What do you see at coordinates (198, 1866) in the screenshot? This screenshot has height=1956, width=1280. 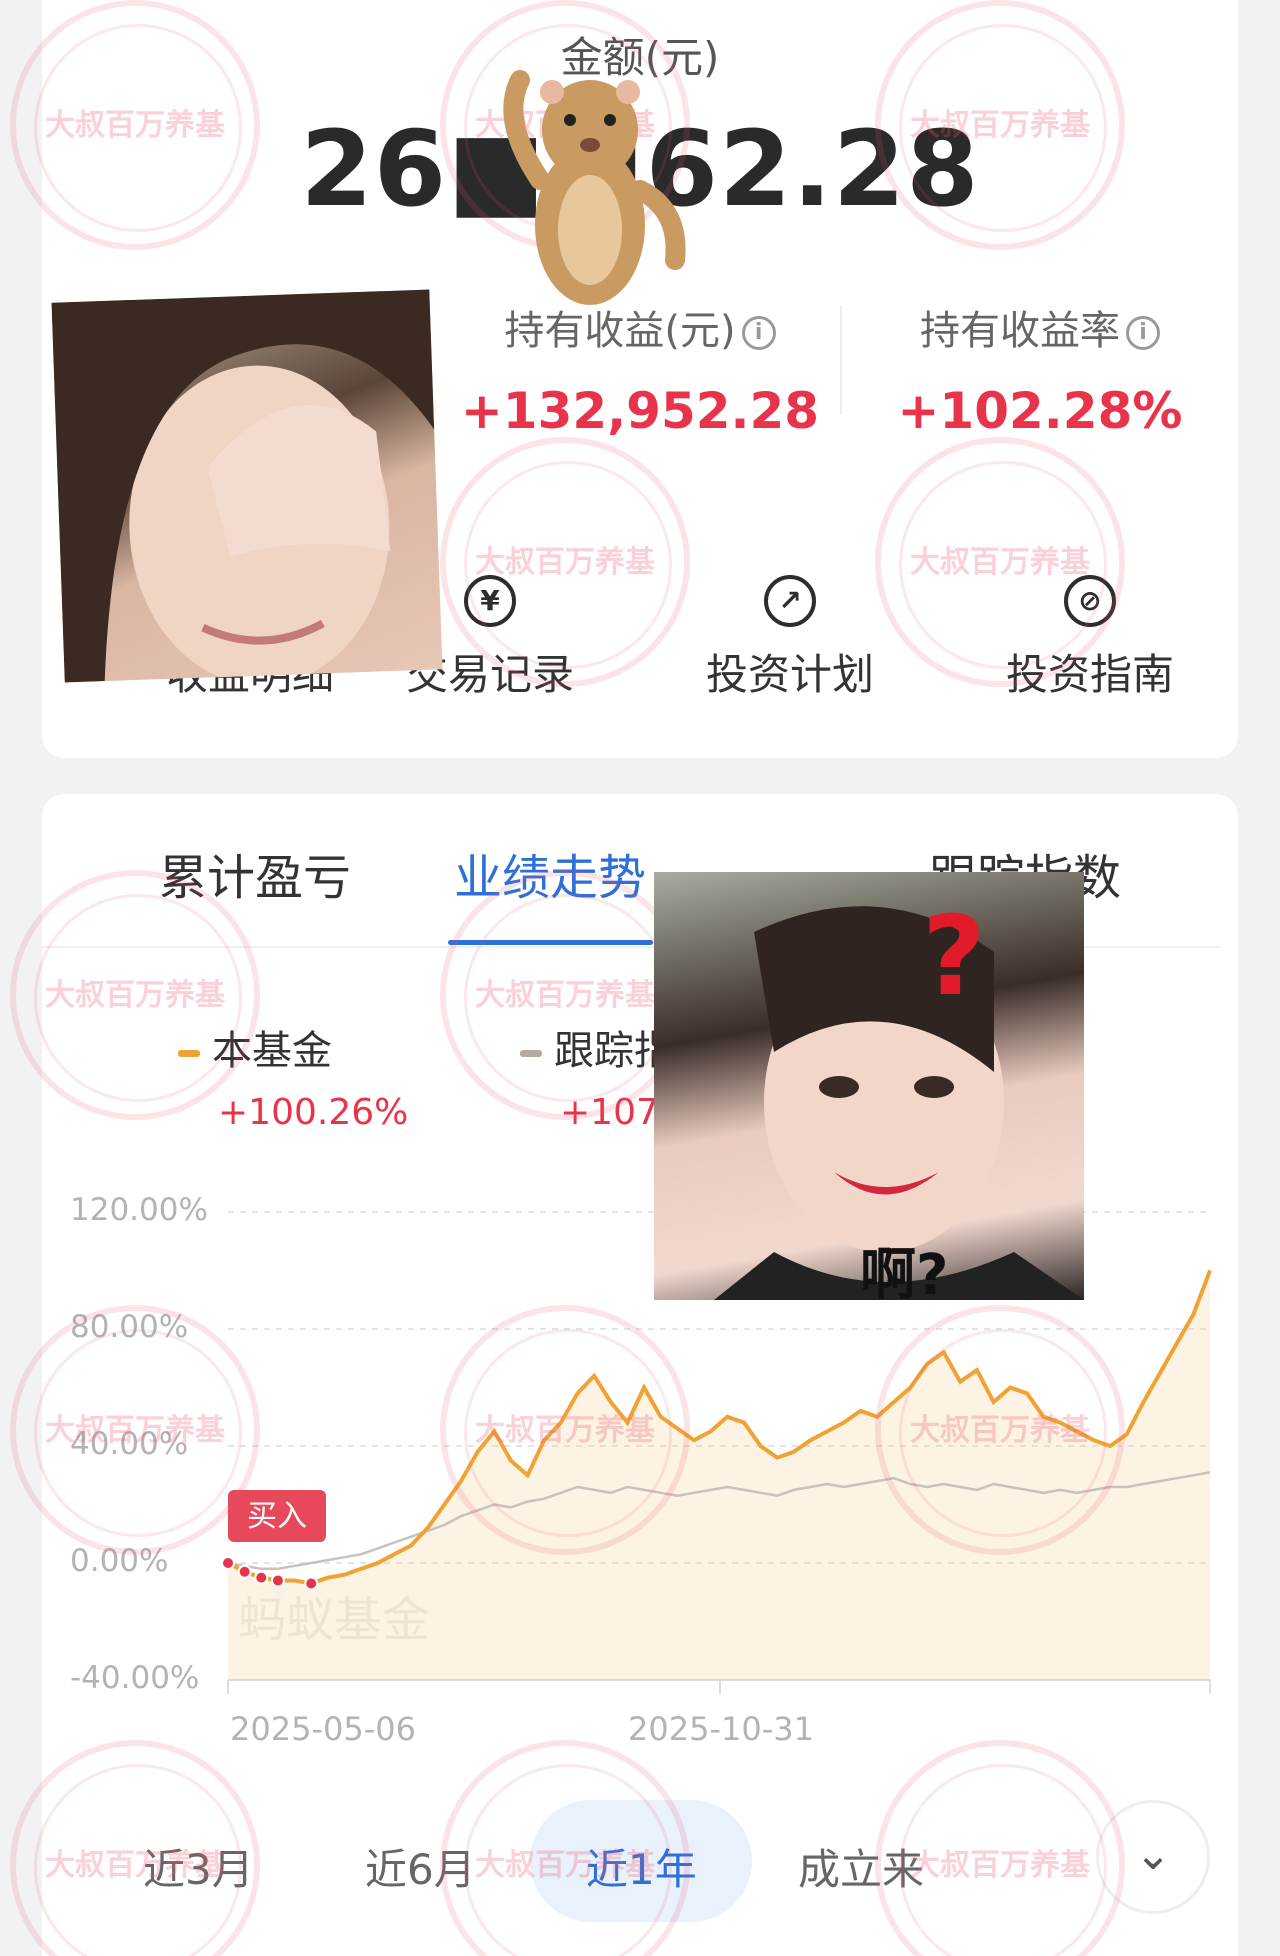 I see `range-3m: 近3月` at bounding box center [198, 1866].